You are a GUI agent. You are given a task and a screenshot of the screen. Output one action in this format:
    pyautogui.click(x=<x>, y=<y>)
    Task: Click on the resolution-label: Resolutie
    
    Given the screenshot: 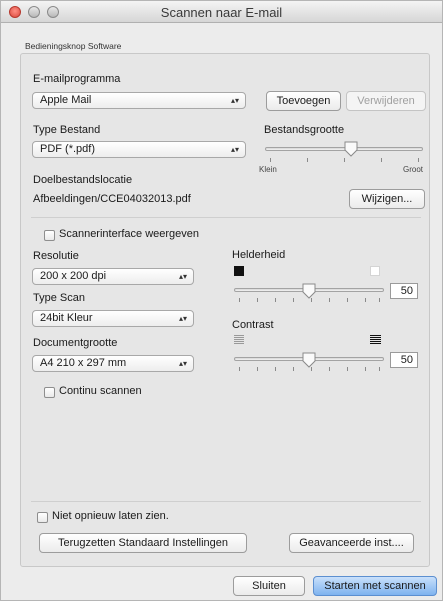 What is the action you would take?
    pyautogui.click(x=56, y=256)
    